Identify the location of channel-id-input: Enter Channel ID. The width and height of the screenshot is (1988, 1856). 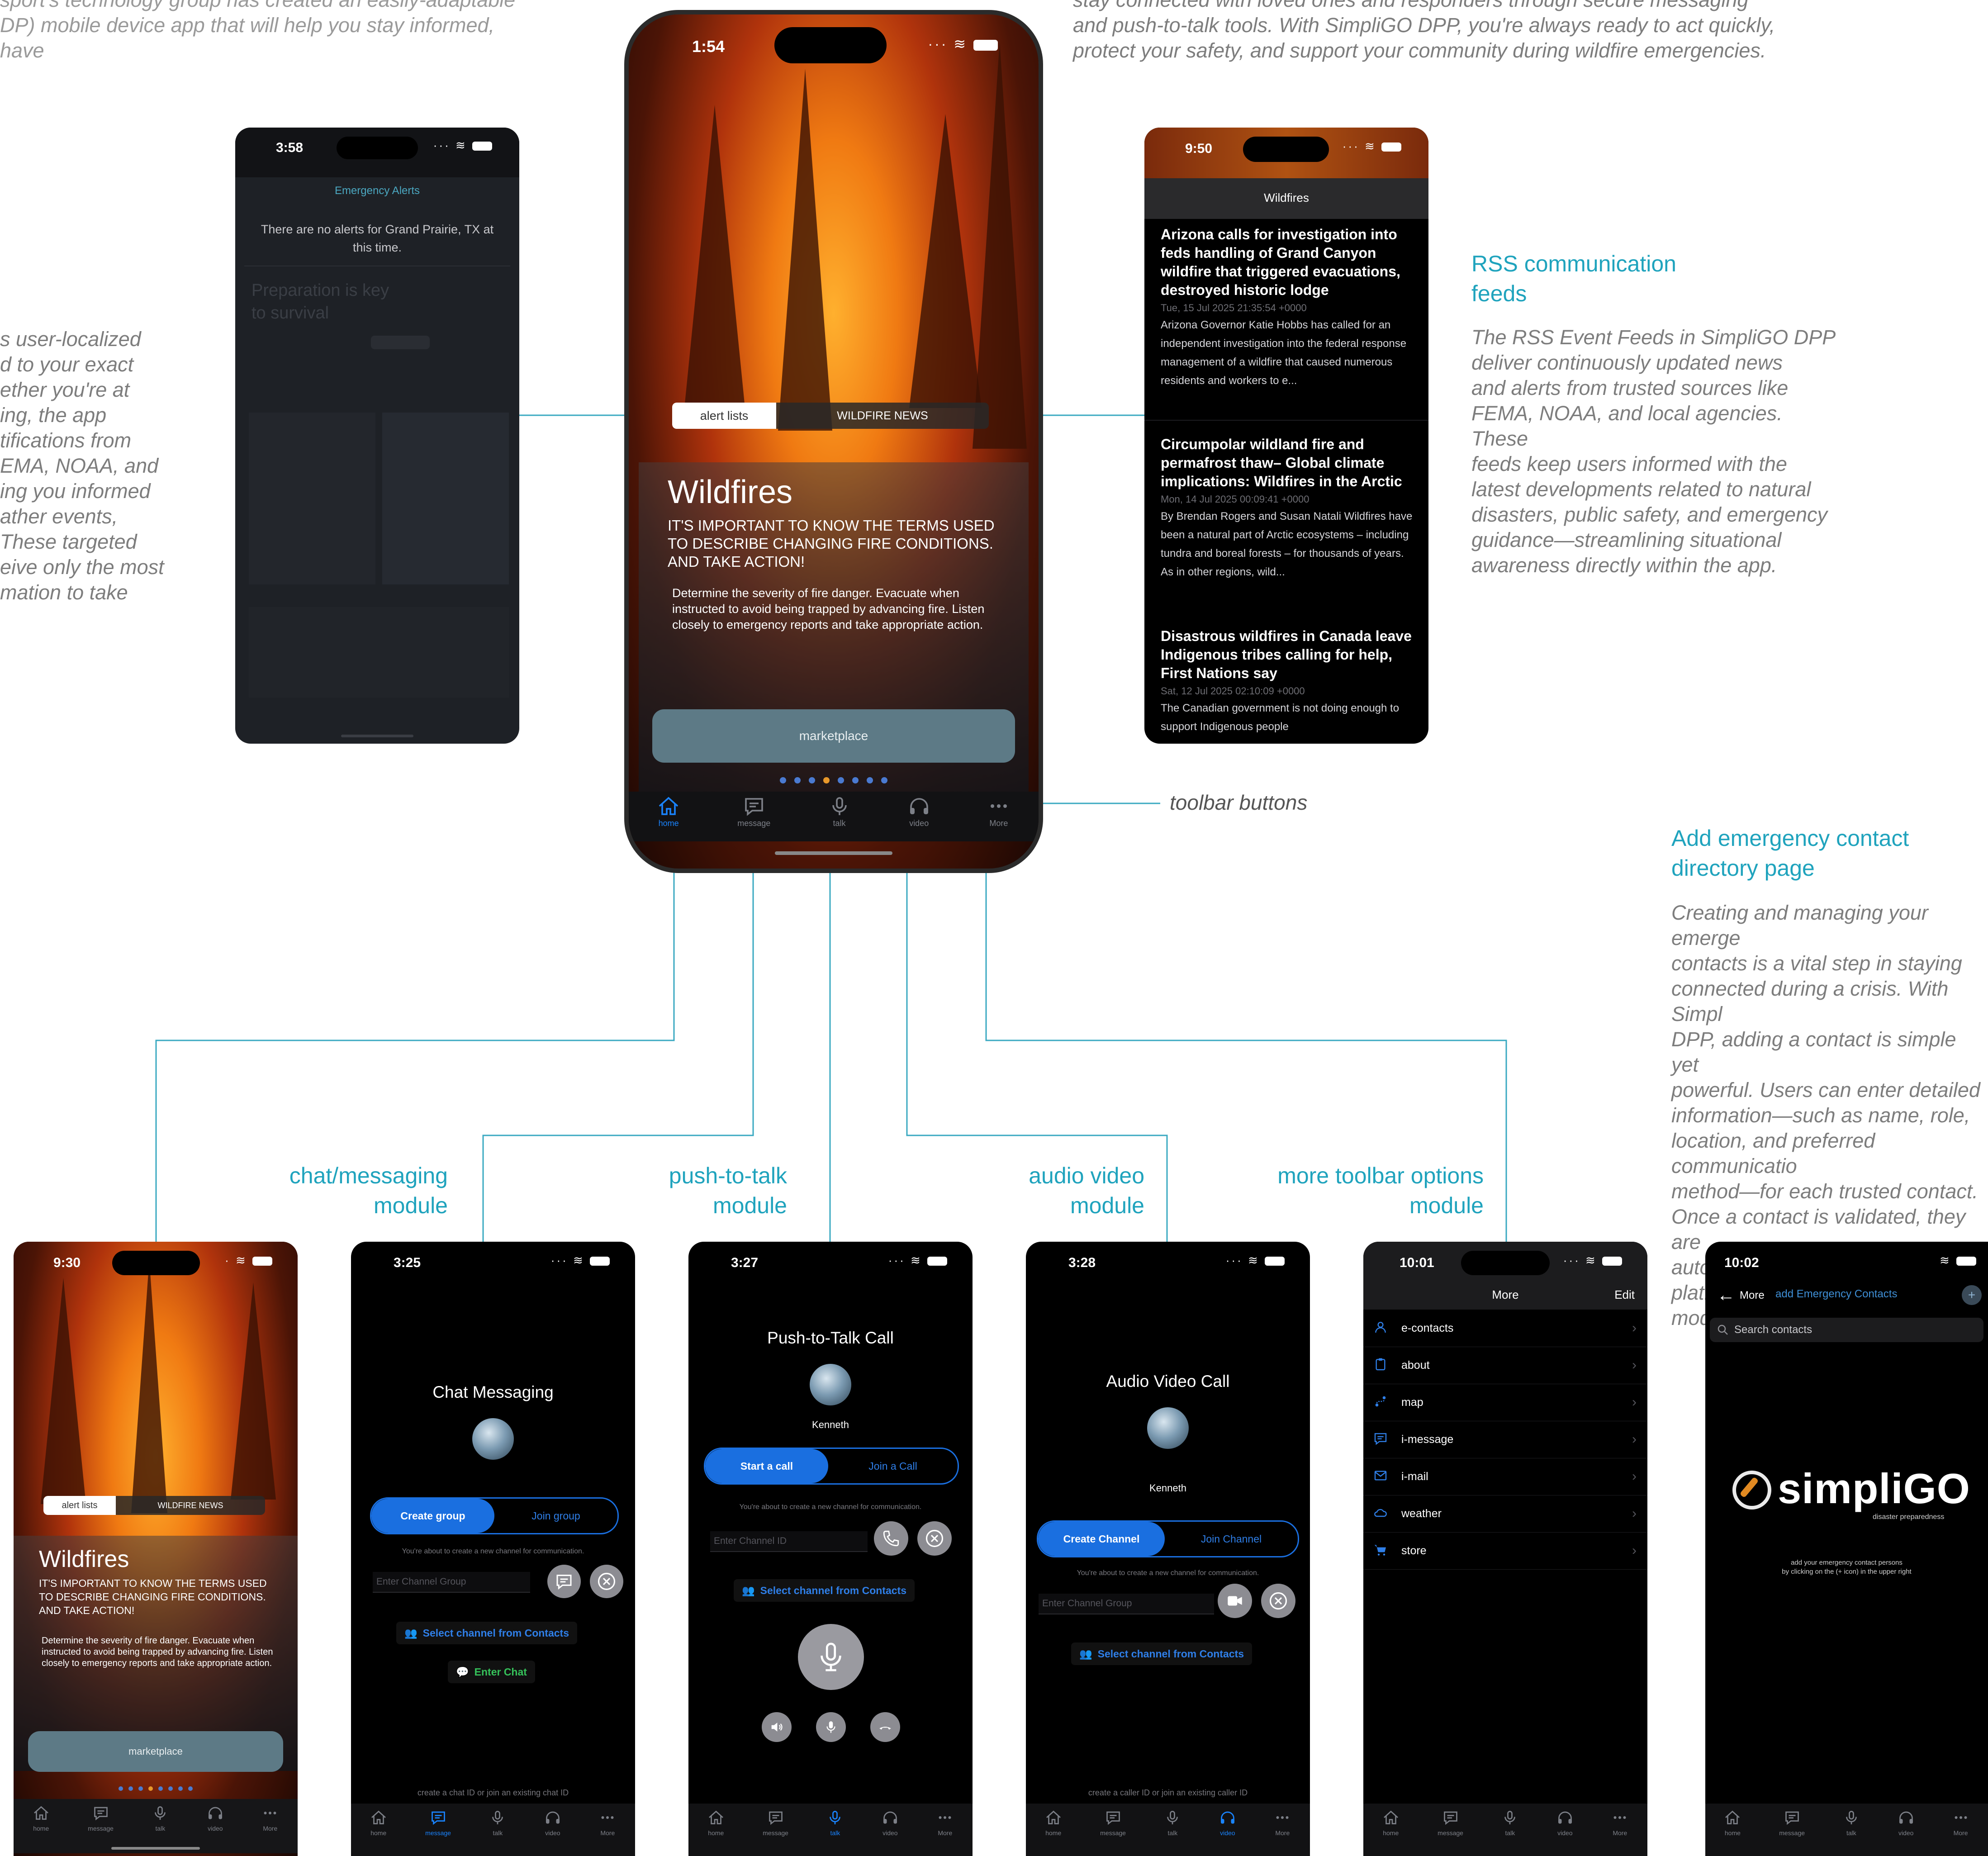
(789, 1541).